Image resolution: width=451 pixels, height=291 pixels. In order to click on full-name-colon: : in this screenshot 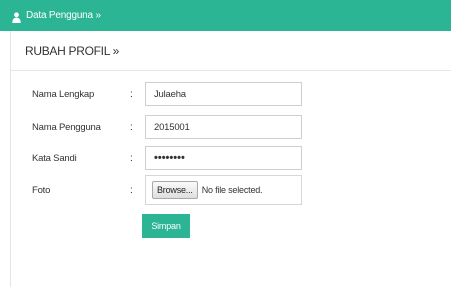, I will do `click(131, 94)`.